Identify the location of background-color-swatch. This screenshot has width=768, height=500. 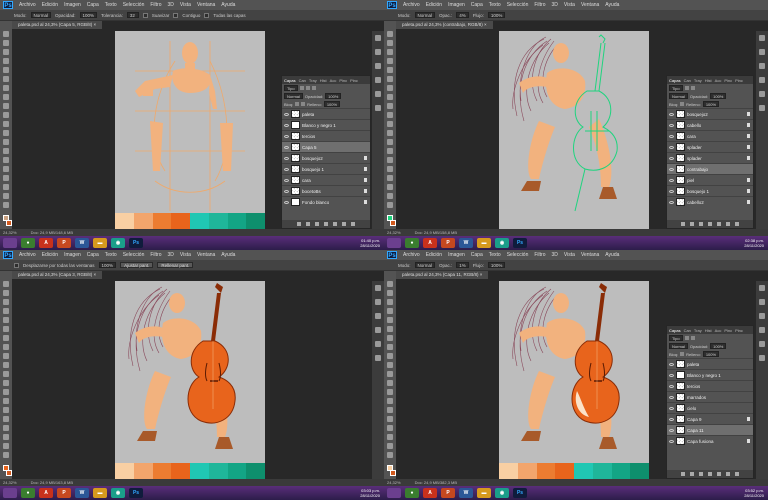
(8, 223).